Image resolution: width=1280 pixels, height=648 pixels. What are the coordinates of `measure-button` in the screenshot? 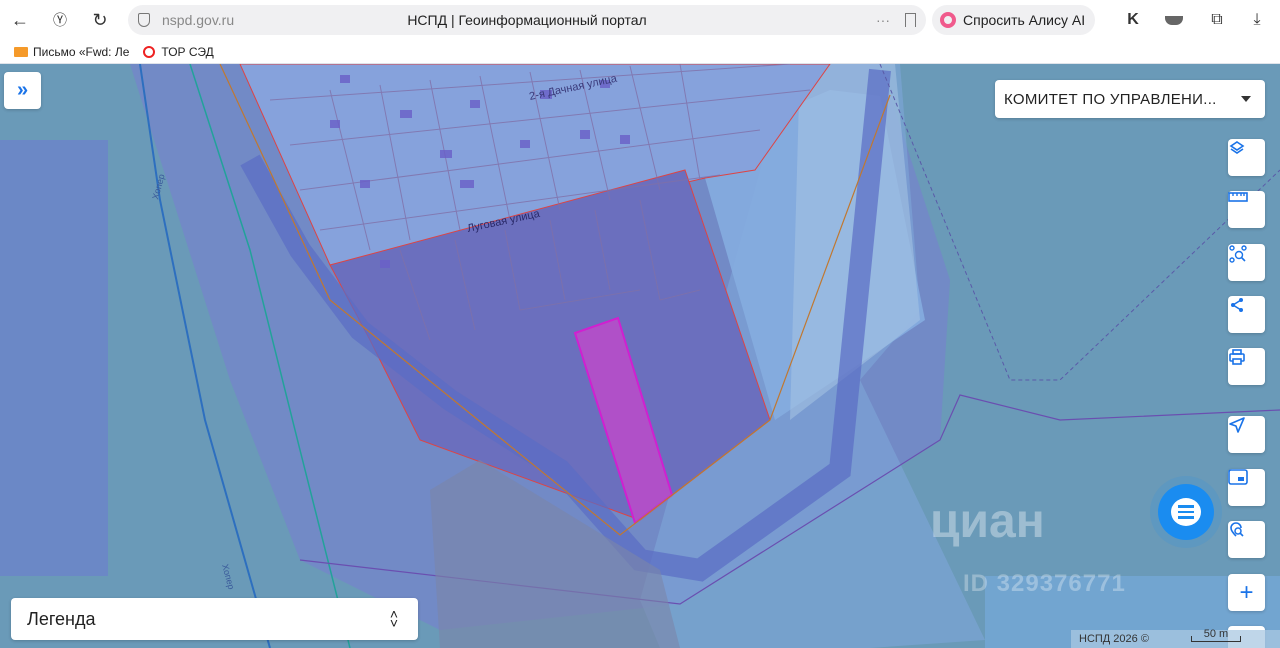 It's located at (1246, 209).